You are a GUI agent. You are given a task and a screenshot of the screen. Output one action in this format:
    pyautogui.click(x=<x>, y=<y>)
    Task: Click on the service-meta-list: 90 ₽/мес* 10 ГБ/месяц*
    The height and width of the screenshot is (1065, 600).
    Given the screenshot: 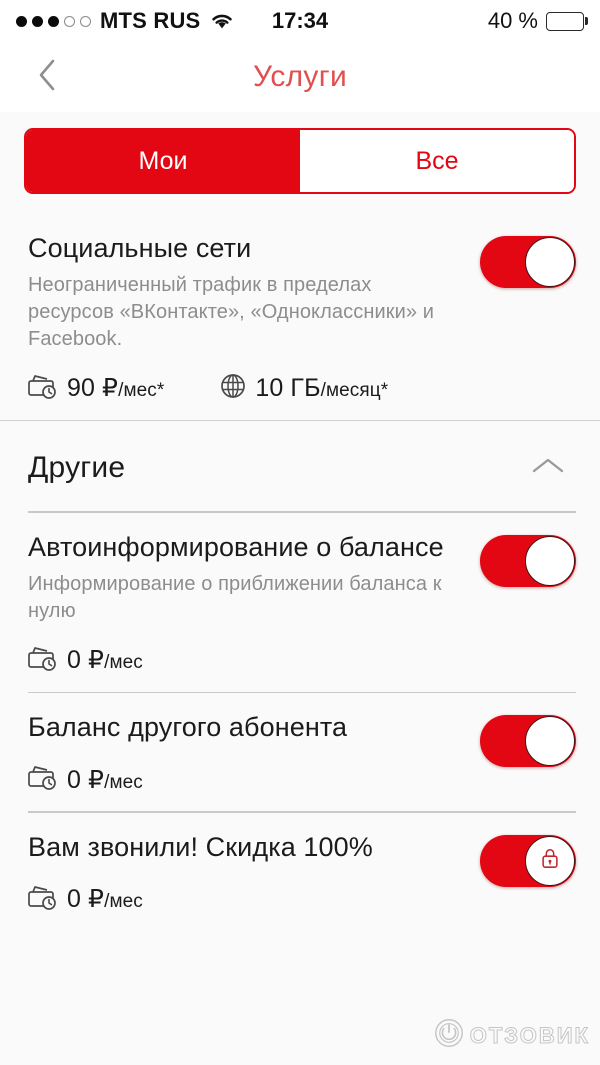 What is the action you would take?
    pyautogui.click(x=242, y=388)
    